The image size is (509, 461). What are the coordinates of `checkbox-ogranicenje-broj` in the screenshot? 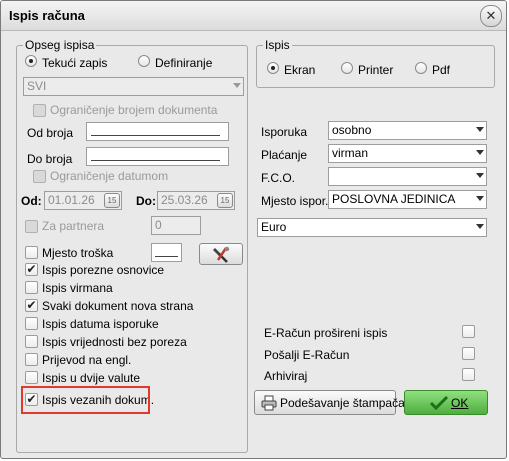 It's located at (39, 110).